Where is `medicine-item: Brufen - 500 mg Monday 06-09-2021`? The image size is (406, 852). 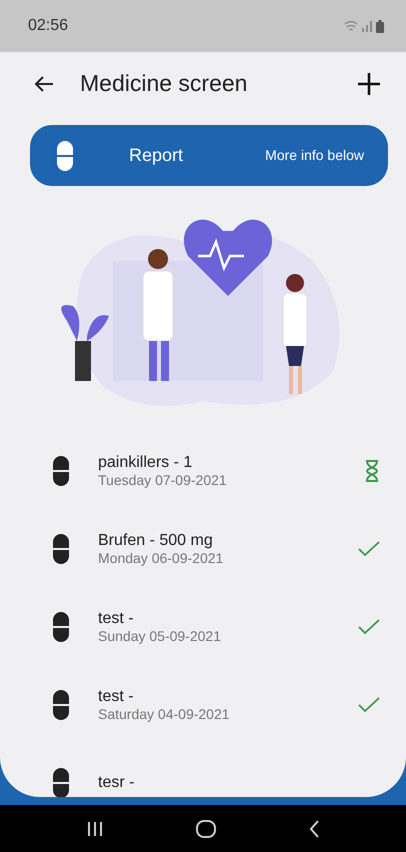 medicine-item: Brufen - 500 mg Monday 06-09-2021 is located at coordinates (203, 549).